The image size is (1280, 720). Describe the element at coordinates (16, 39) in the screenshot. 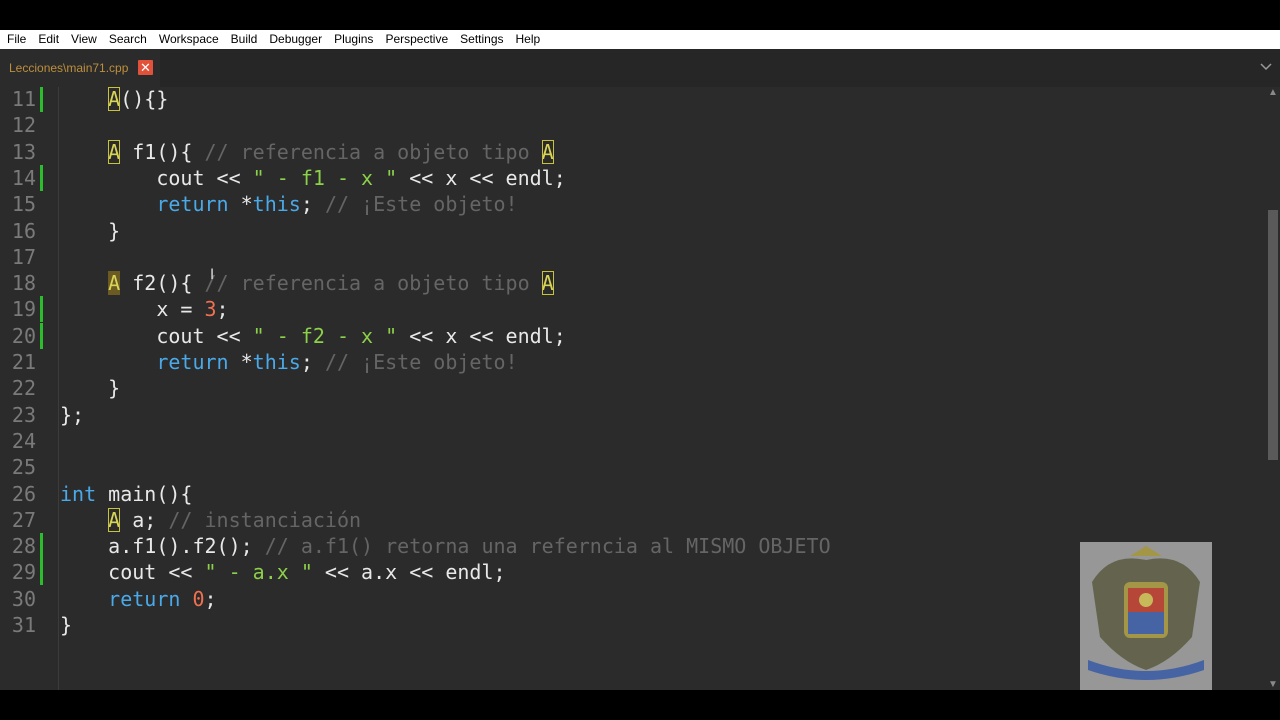

I see `menu-file: File` at that location.